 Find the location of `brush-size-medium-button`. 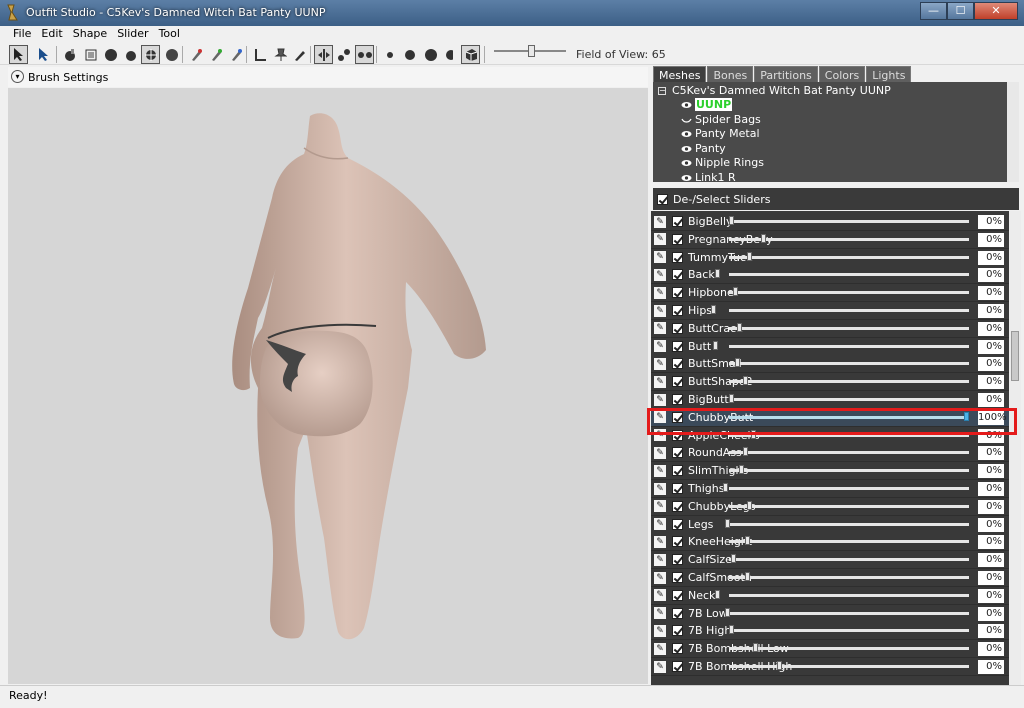

brush-size-medium-button is located at coordinates (409, 54).